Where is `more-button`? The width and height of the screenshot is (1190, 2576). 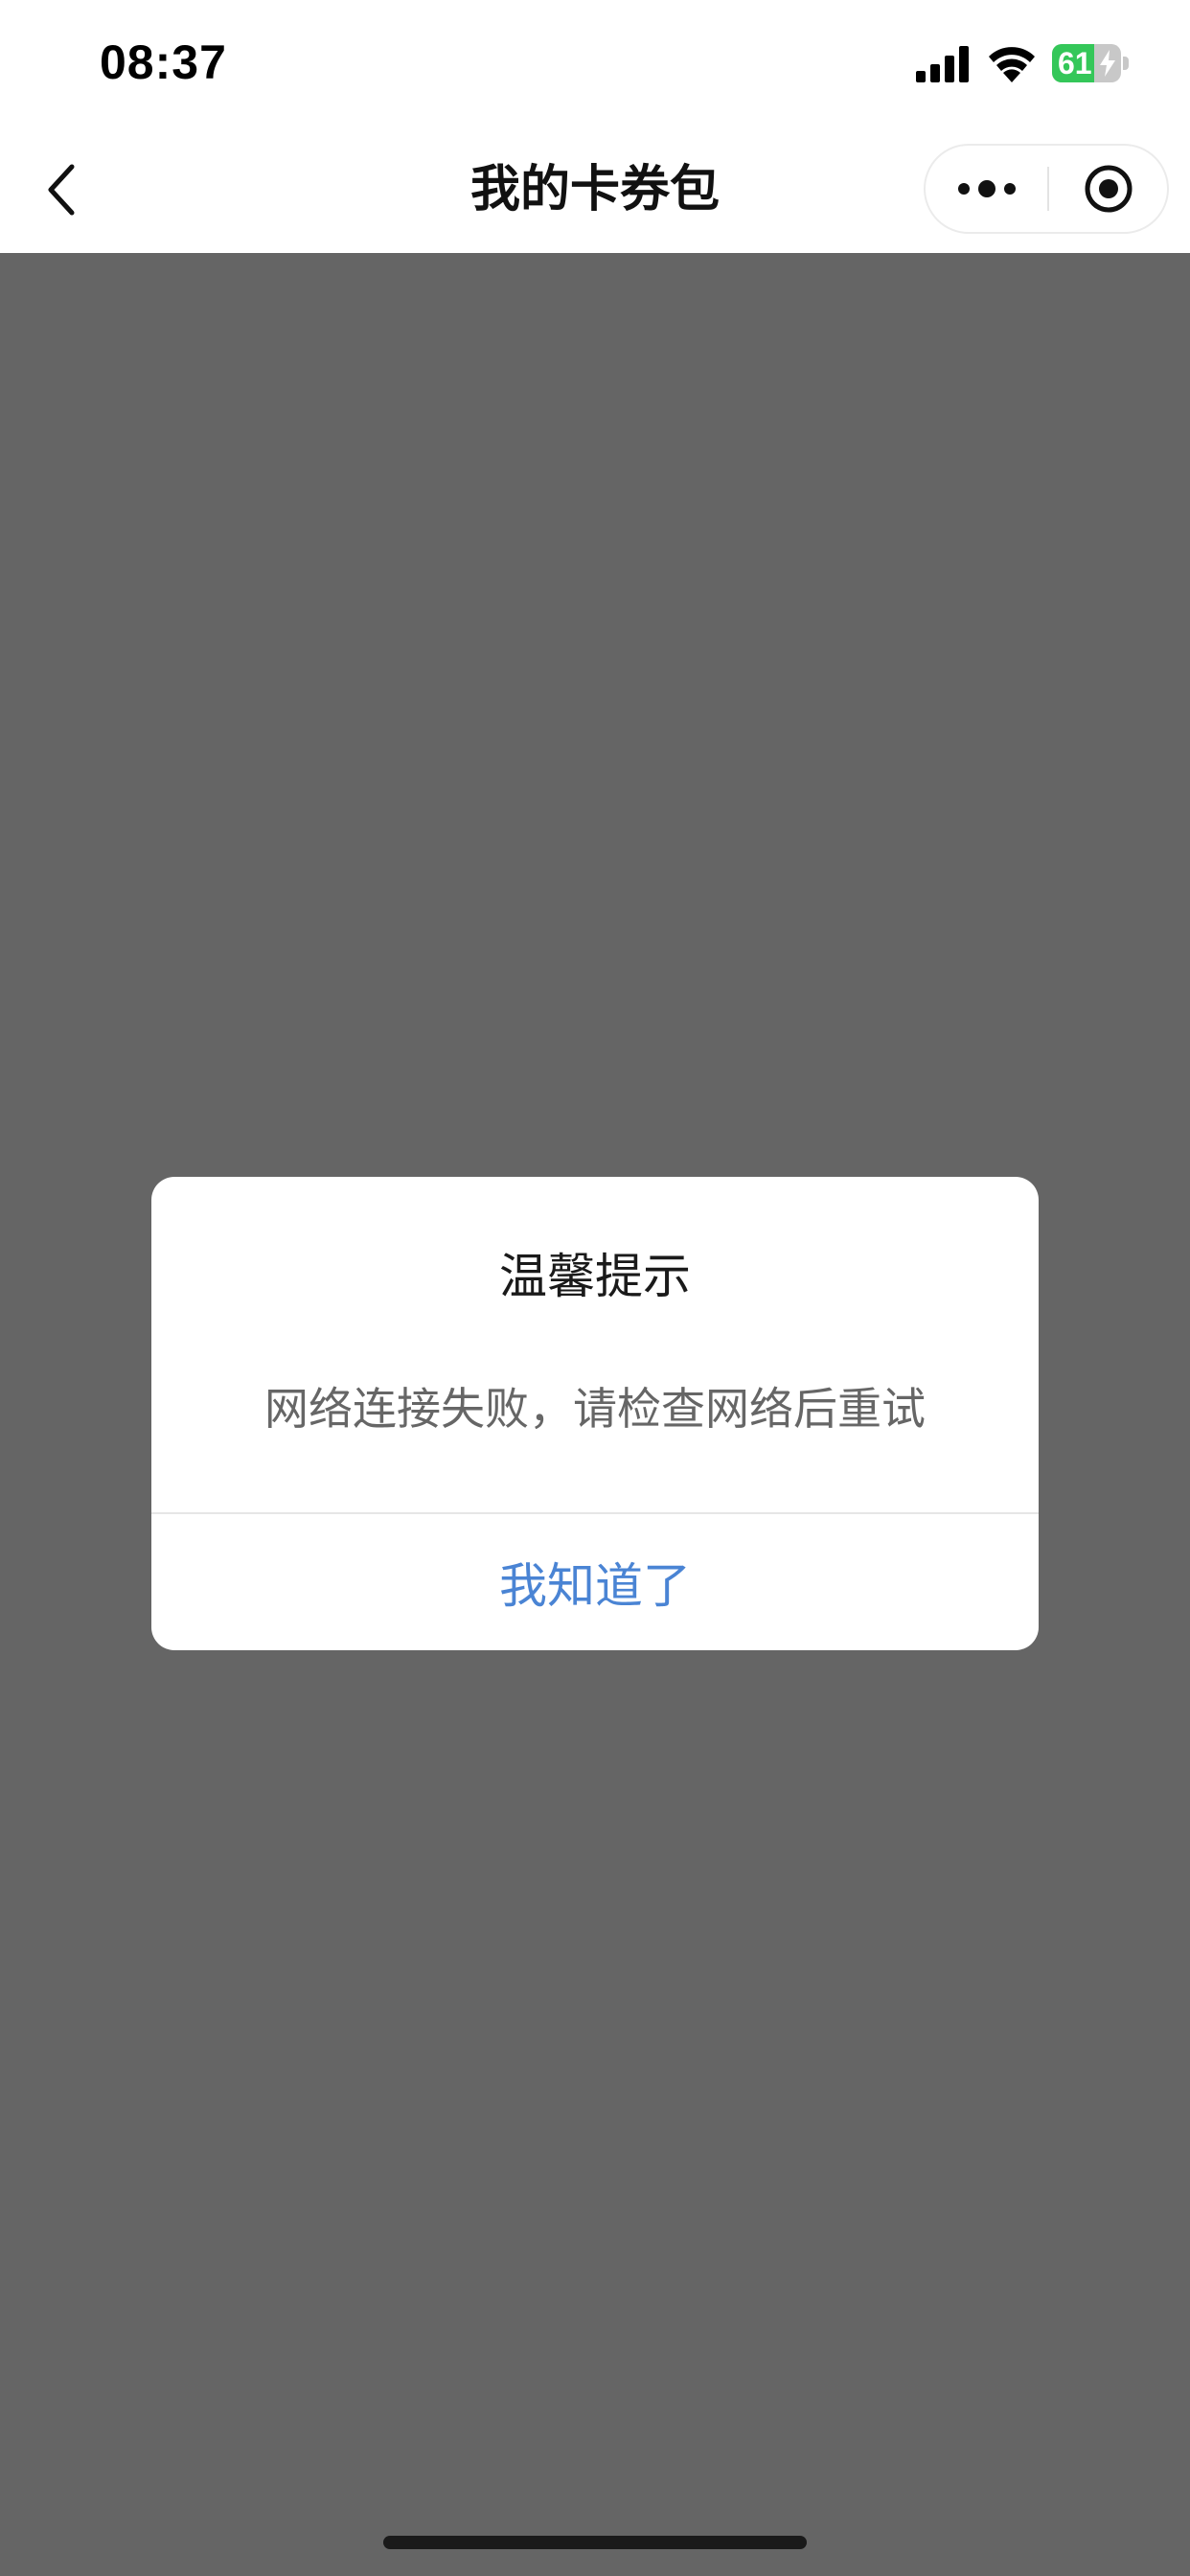
more-button is located at coordinates (986, 189).